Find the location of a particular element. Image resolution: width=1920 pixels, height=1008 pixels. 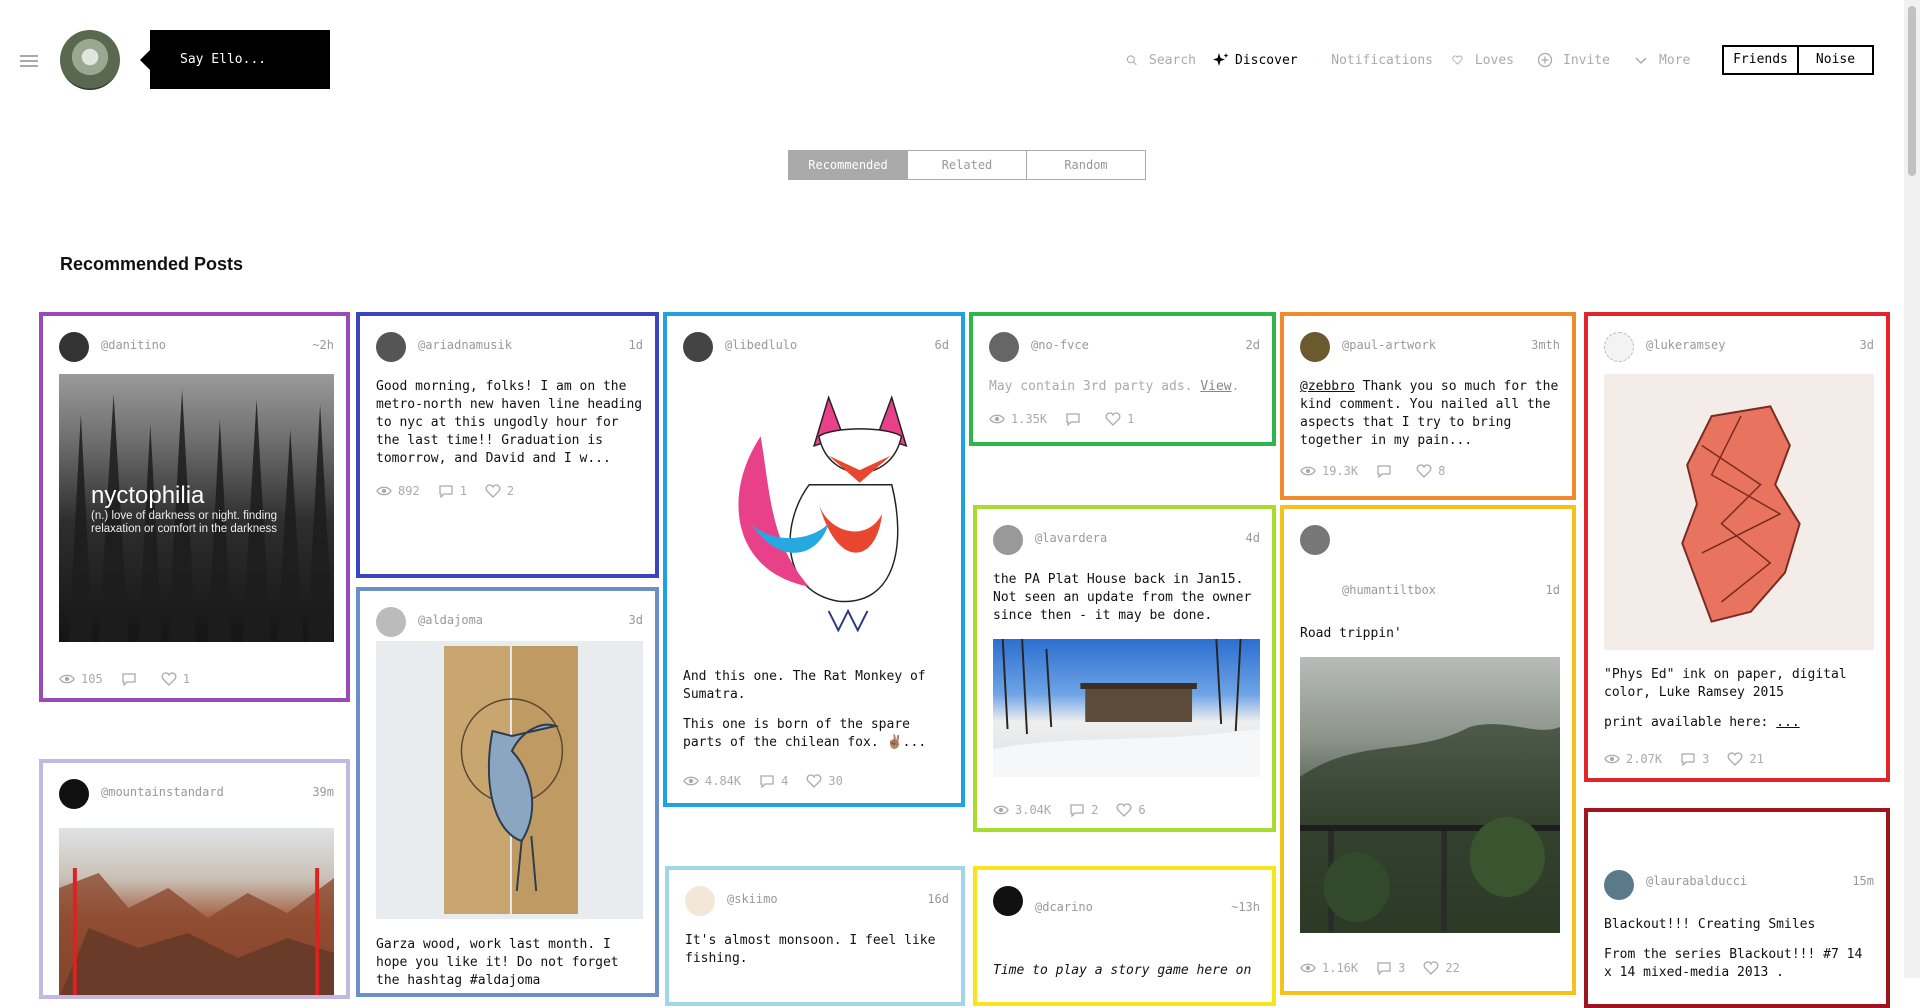

nav-notifications: Notifications is located at coordinates (1375, 60).